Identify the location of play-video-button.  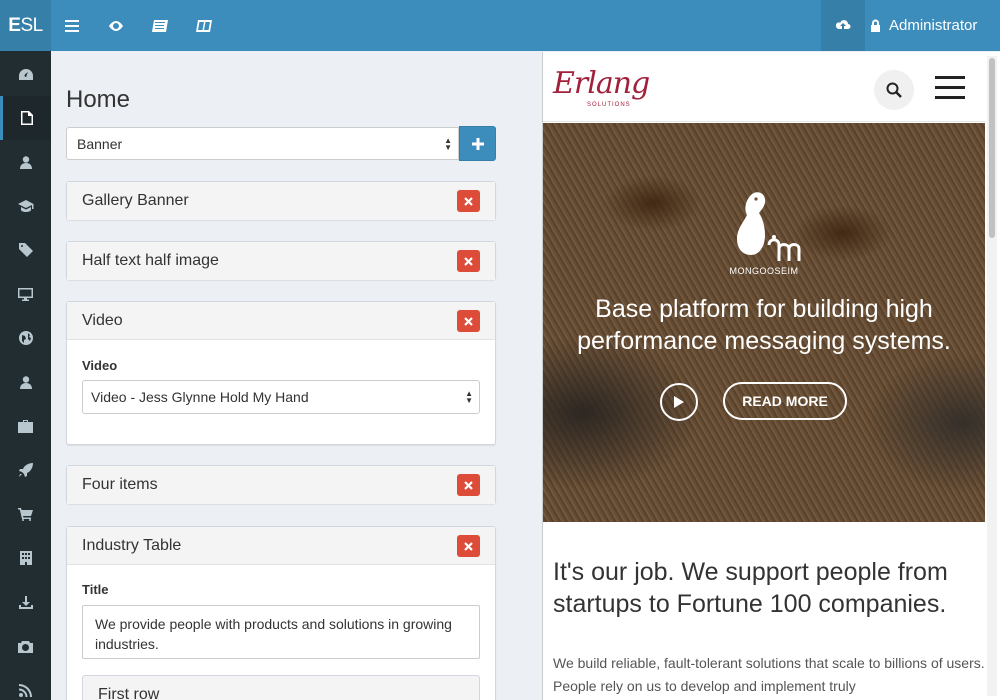
(679, 402).